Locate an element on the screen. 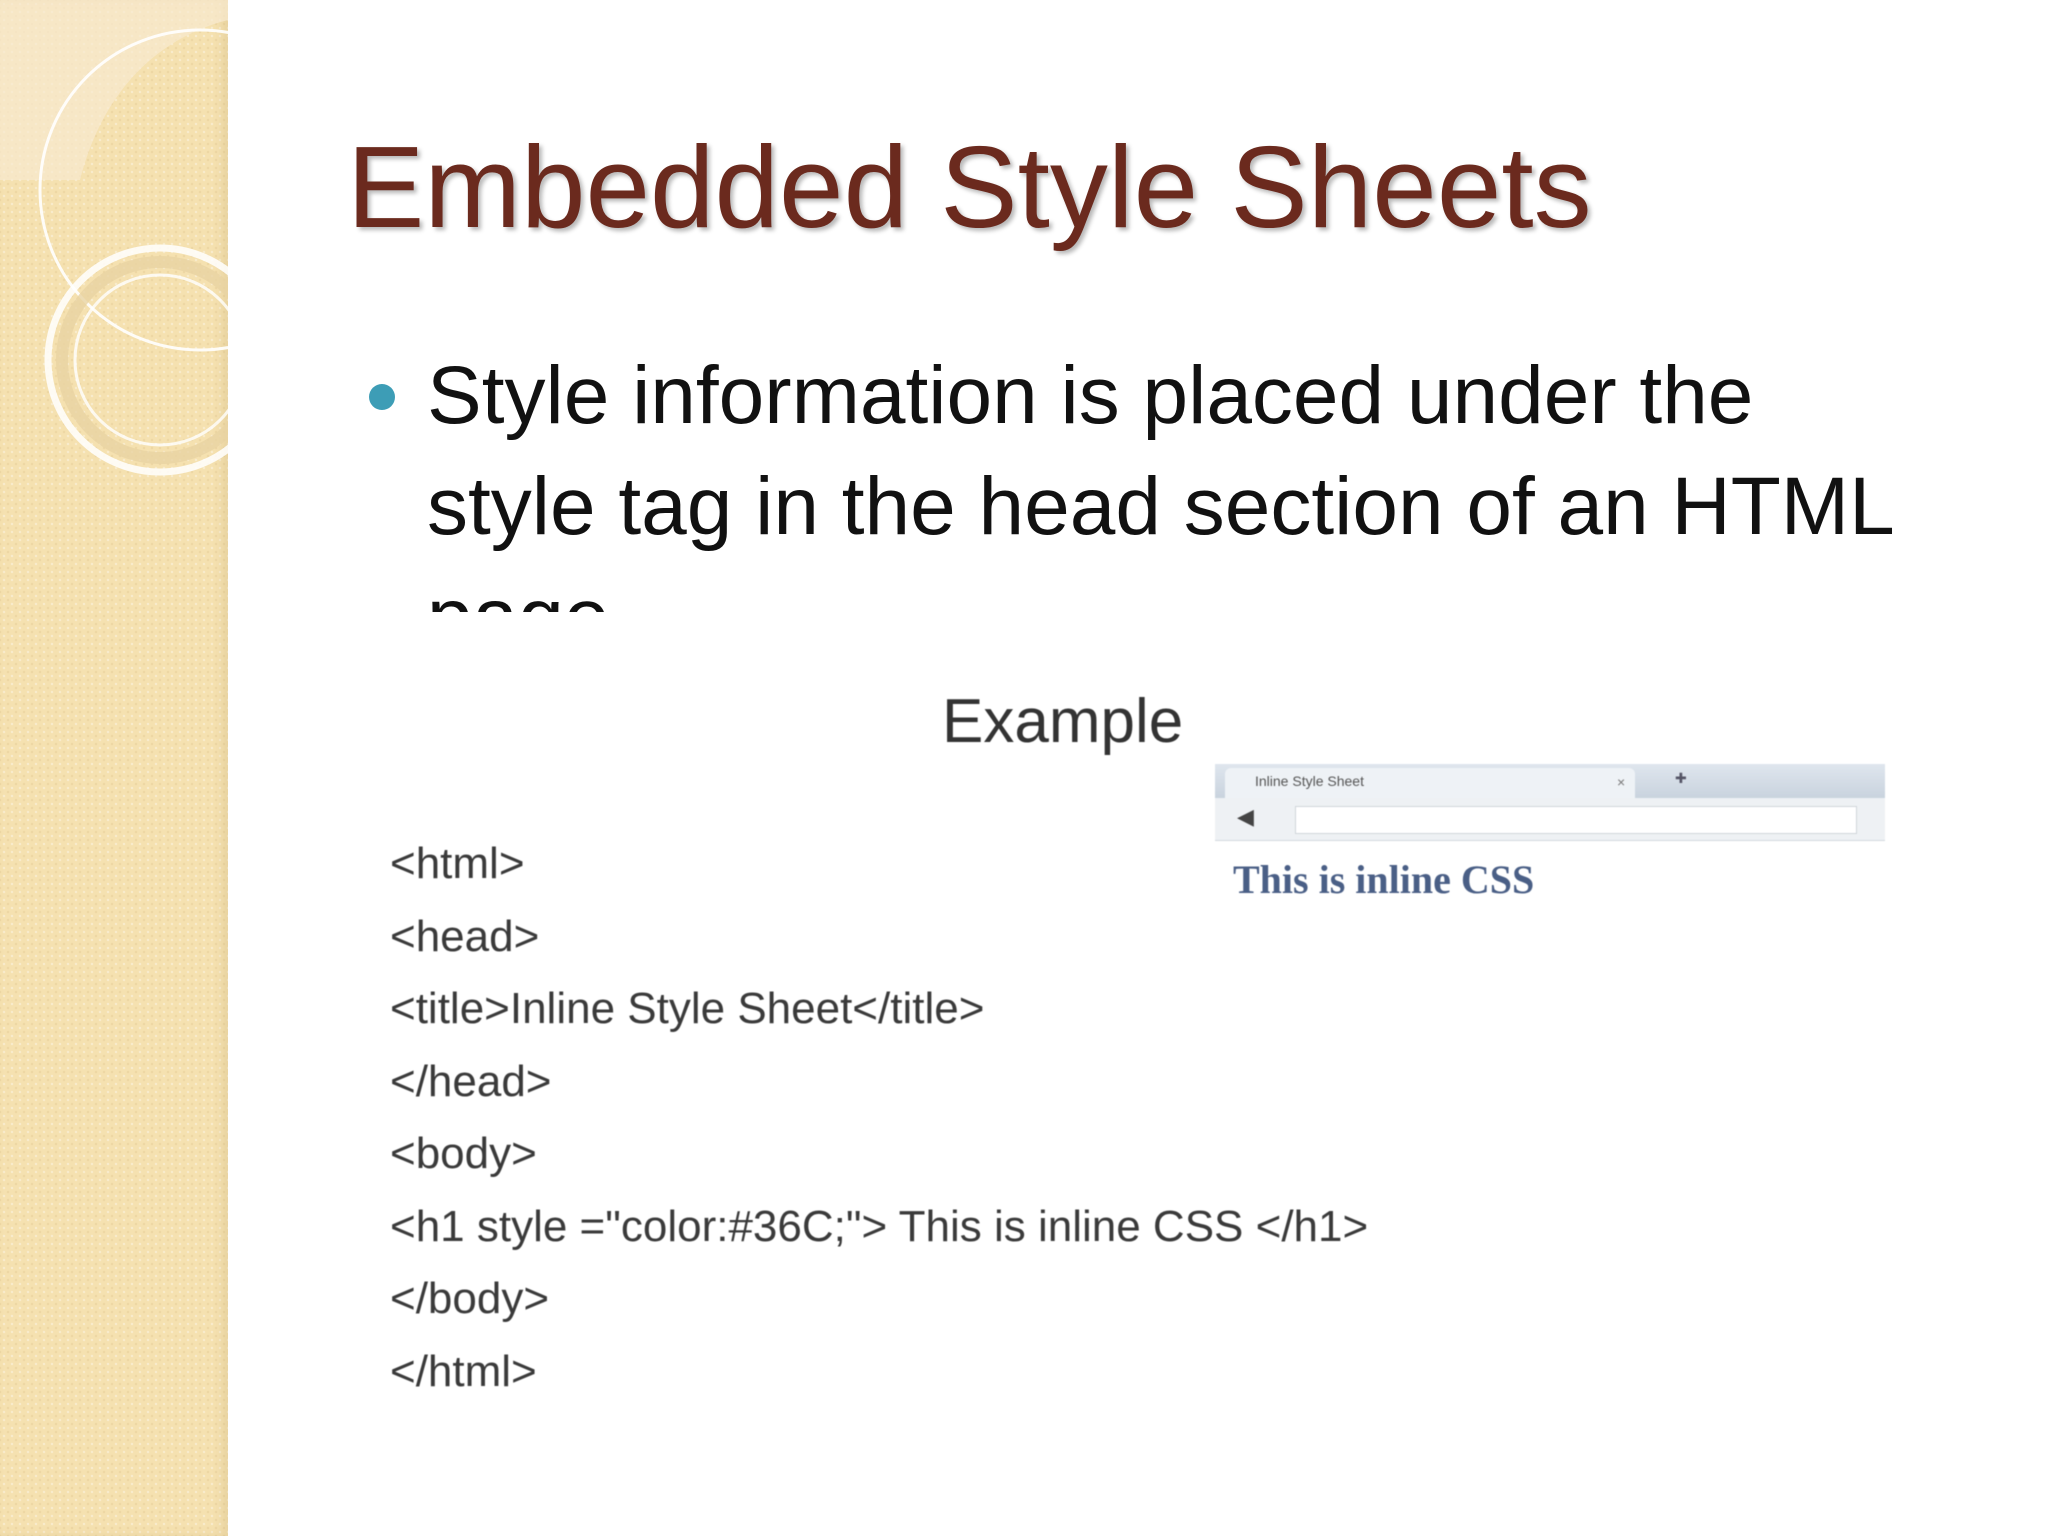 The width and height of the screenshot is (2048, 1536). browser-tab-bar: Inline Style Sheet × ✚ is located at coordinates (1550, 781).